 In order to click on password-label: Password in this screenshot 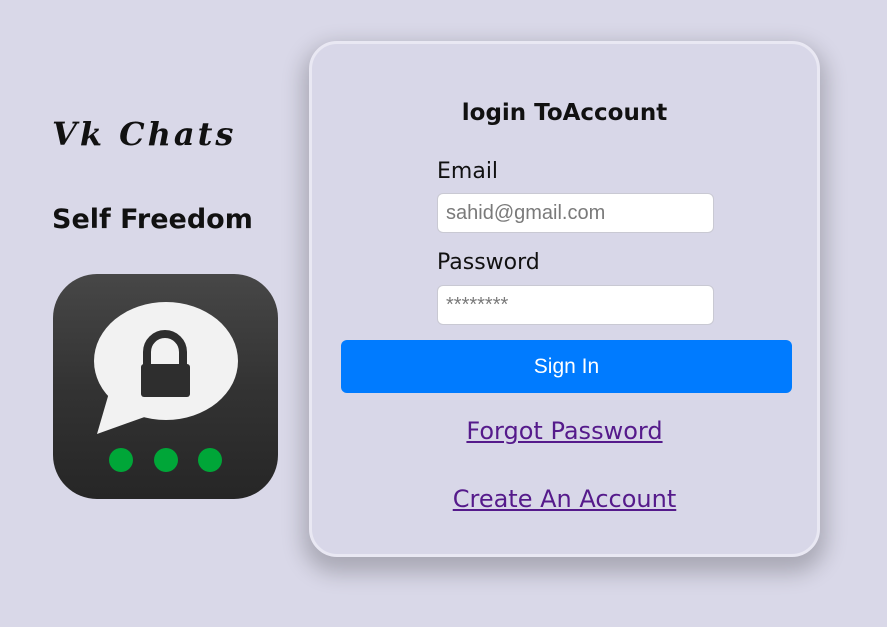, I will do `click(488, 262)`.